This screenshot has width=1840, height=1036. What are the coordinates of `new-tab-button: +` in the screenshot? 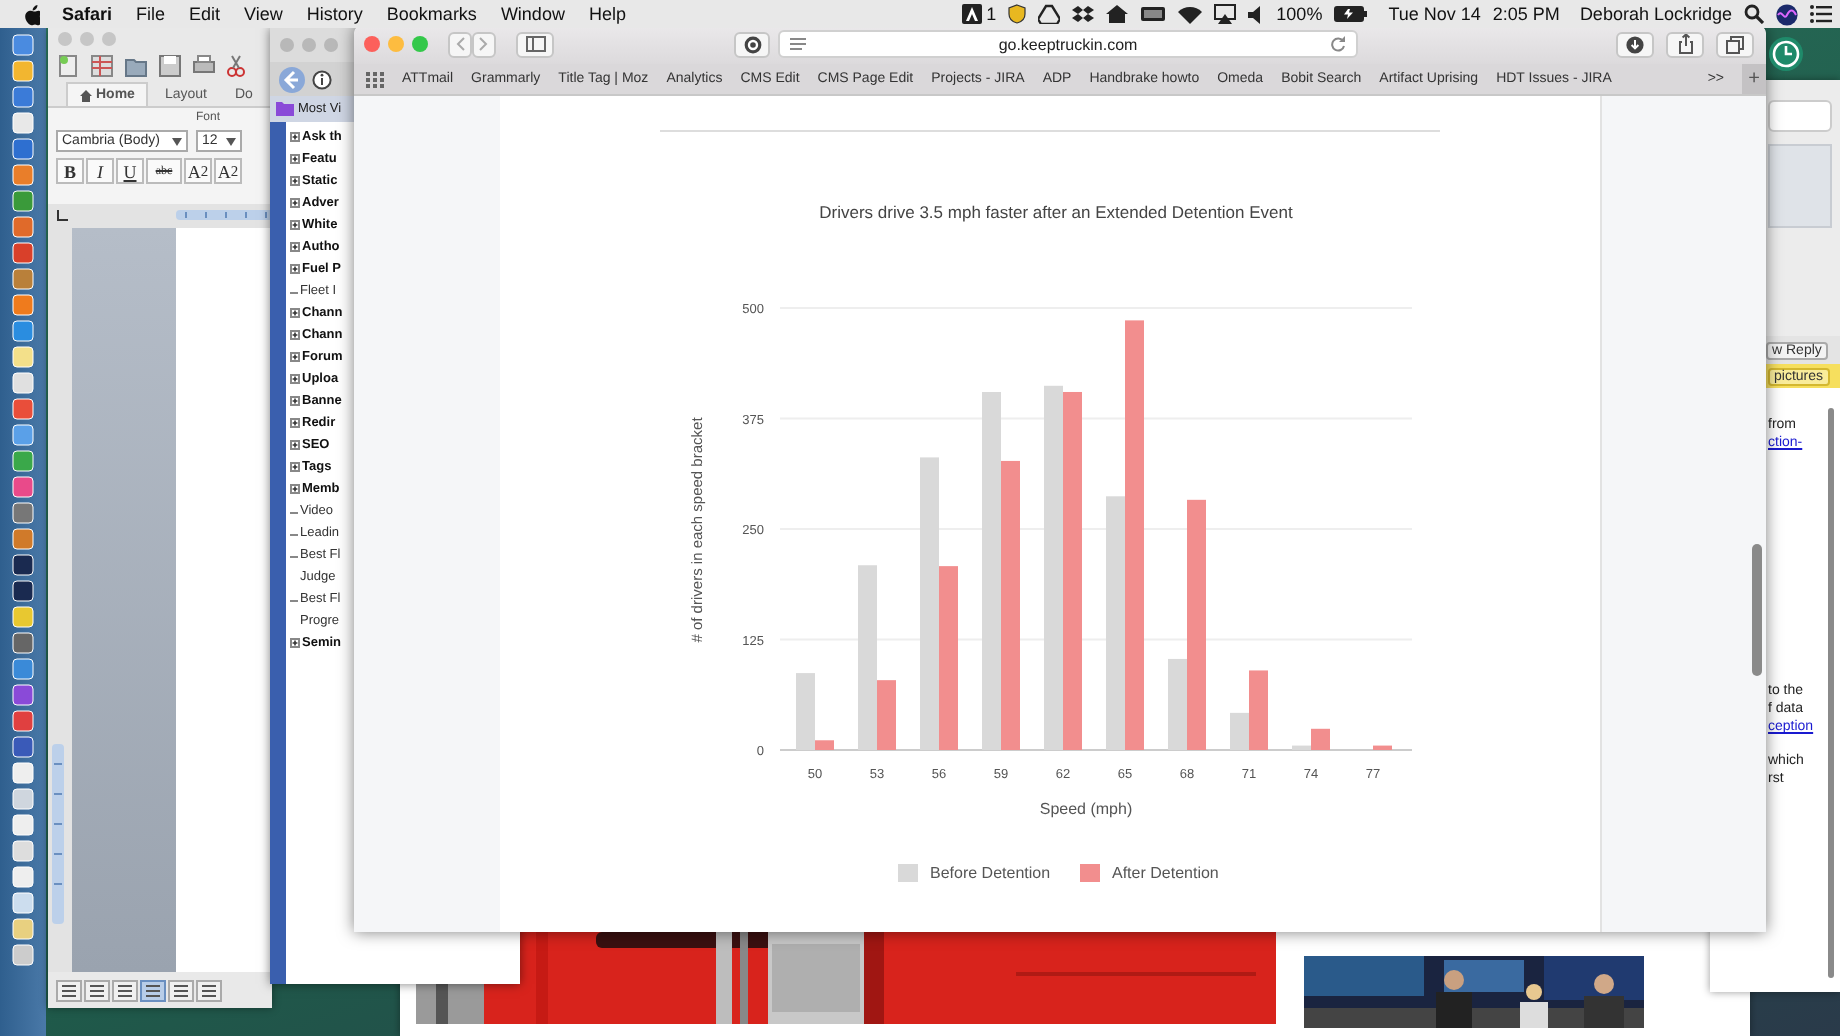 It's located at (1754, 79).